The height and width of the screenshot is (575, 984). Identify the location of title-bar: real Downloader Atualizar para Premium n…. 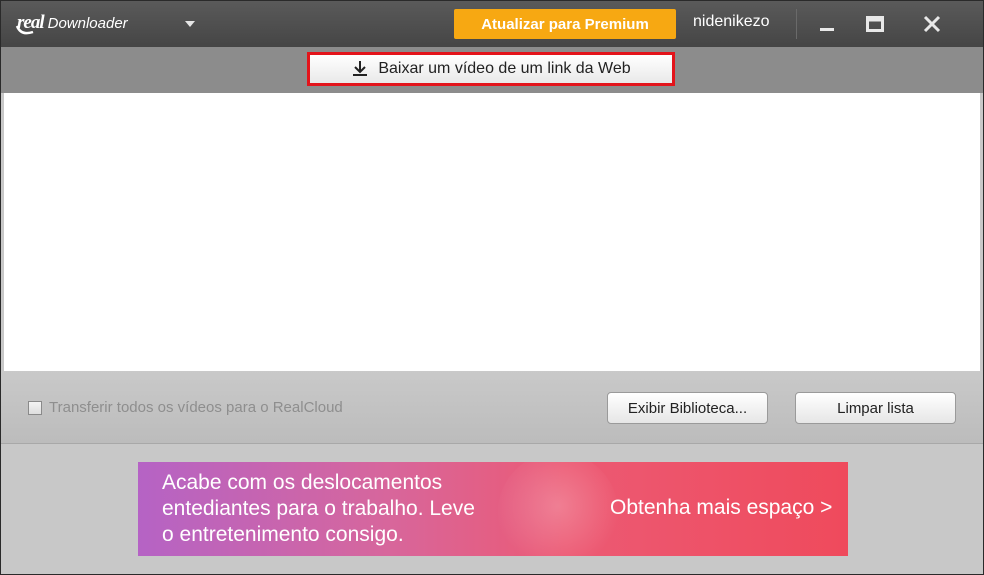
(492, 24).